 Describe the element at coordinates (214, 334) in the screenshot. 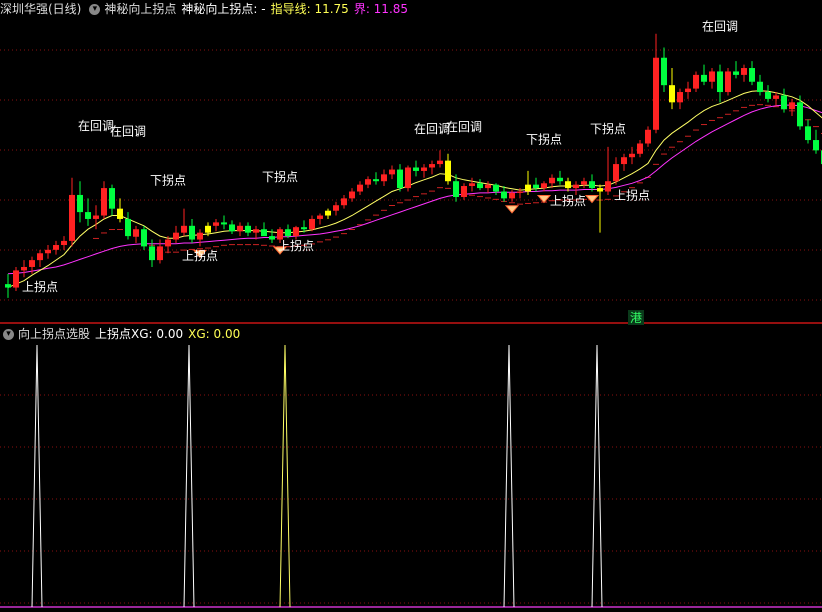

I see `xg-value: XG: 0.00` at that location.